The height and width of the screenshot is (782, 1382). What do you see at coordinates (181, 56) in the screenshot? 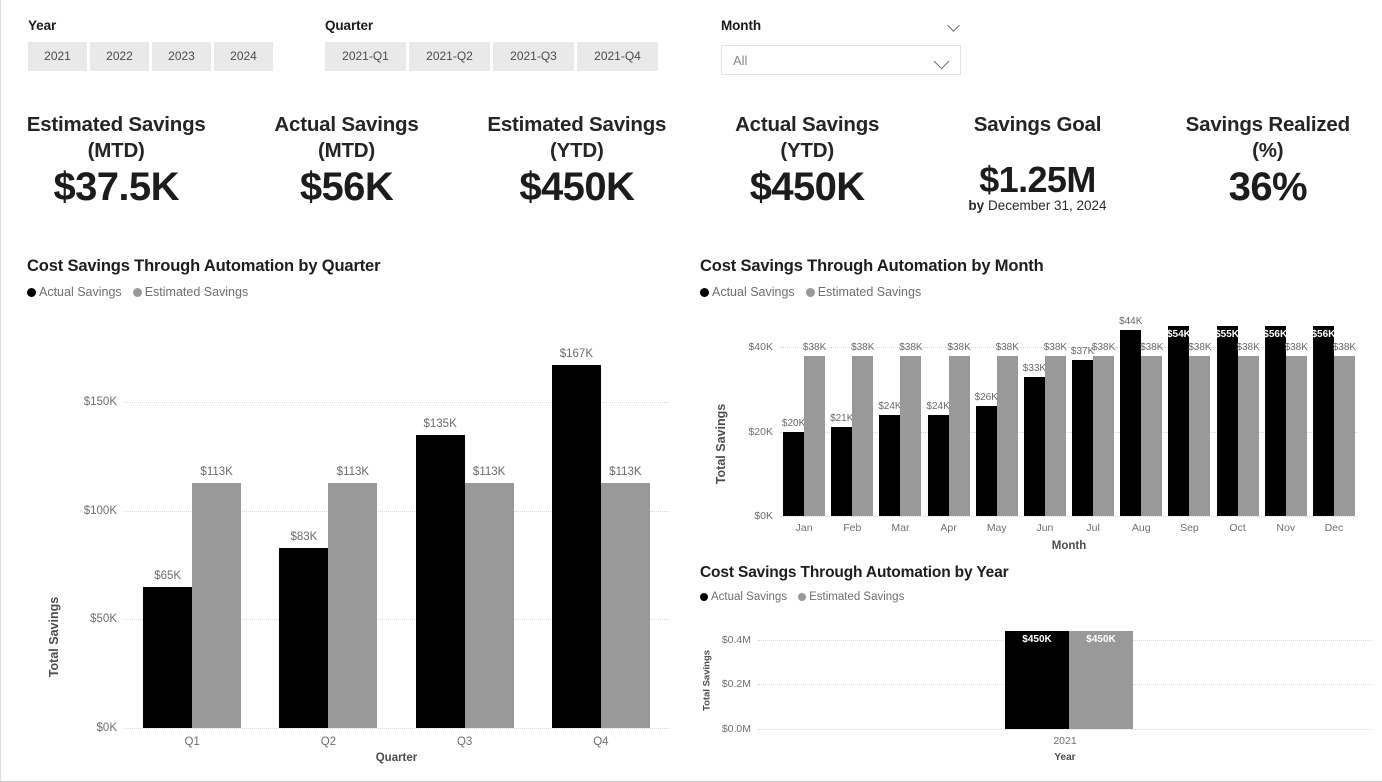
I see `year-option-2023: 2023` at bounding box center [181, 56].